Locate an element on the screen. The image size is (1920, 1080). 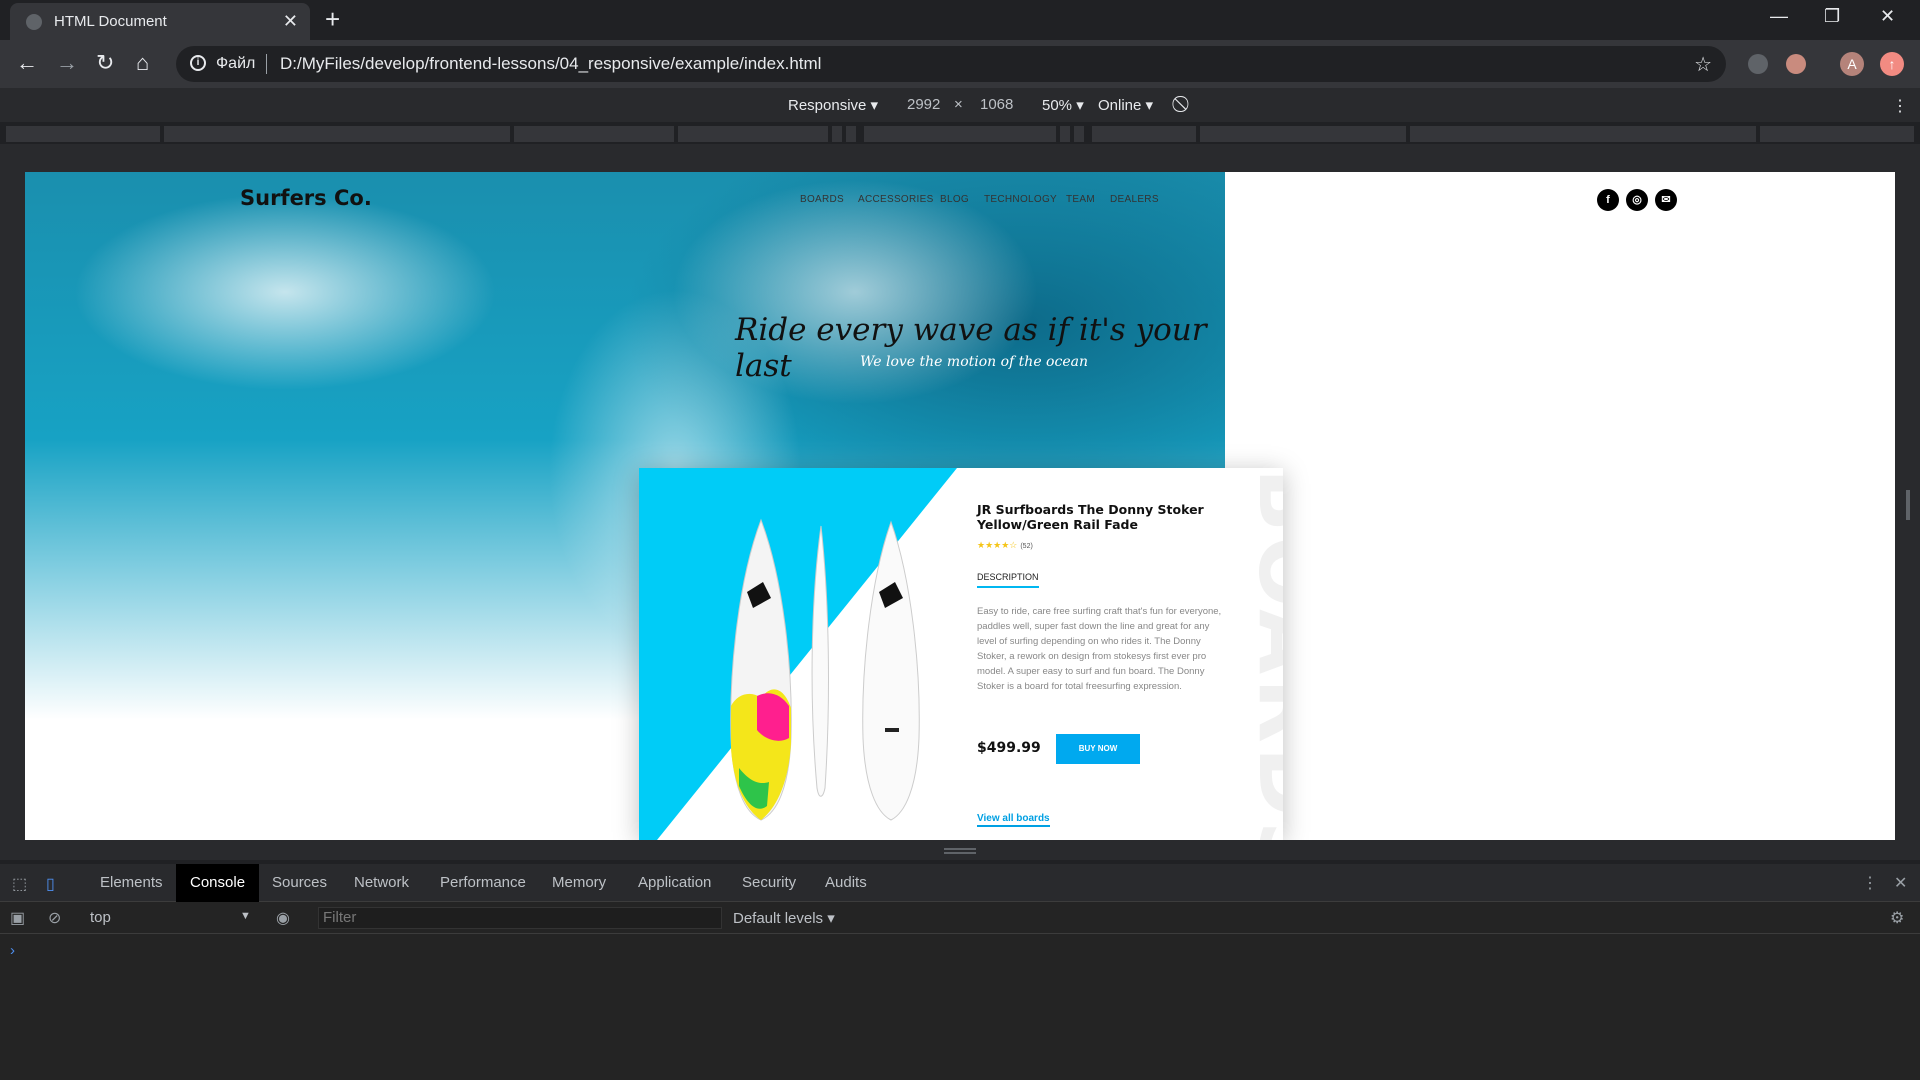
console-prompt: › is located at coordinates (12, 950).